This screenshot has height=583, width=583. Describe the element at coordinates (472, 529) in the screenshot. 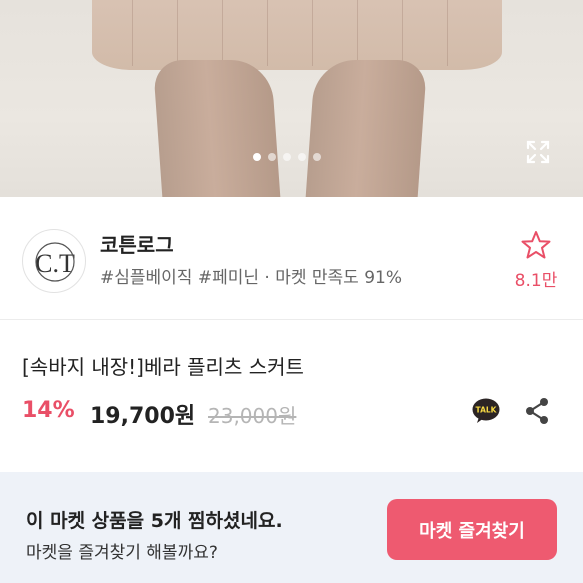

I see `add-favorite-market-button: 마켓 즐겨찾기` at that location.